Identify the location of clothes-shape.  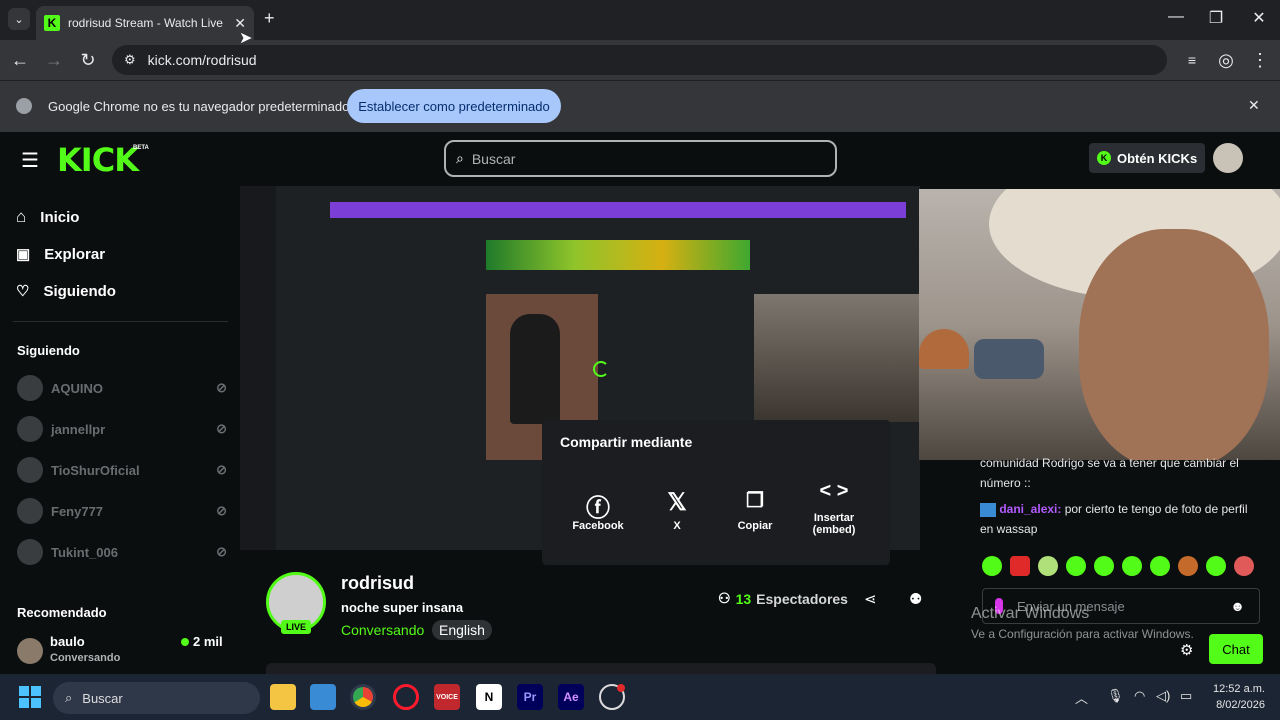
(1009, 359).